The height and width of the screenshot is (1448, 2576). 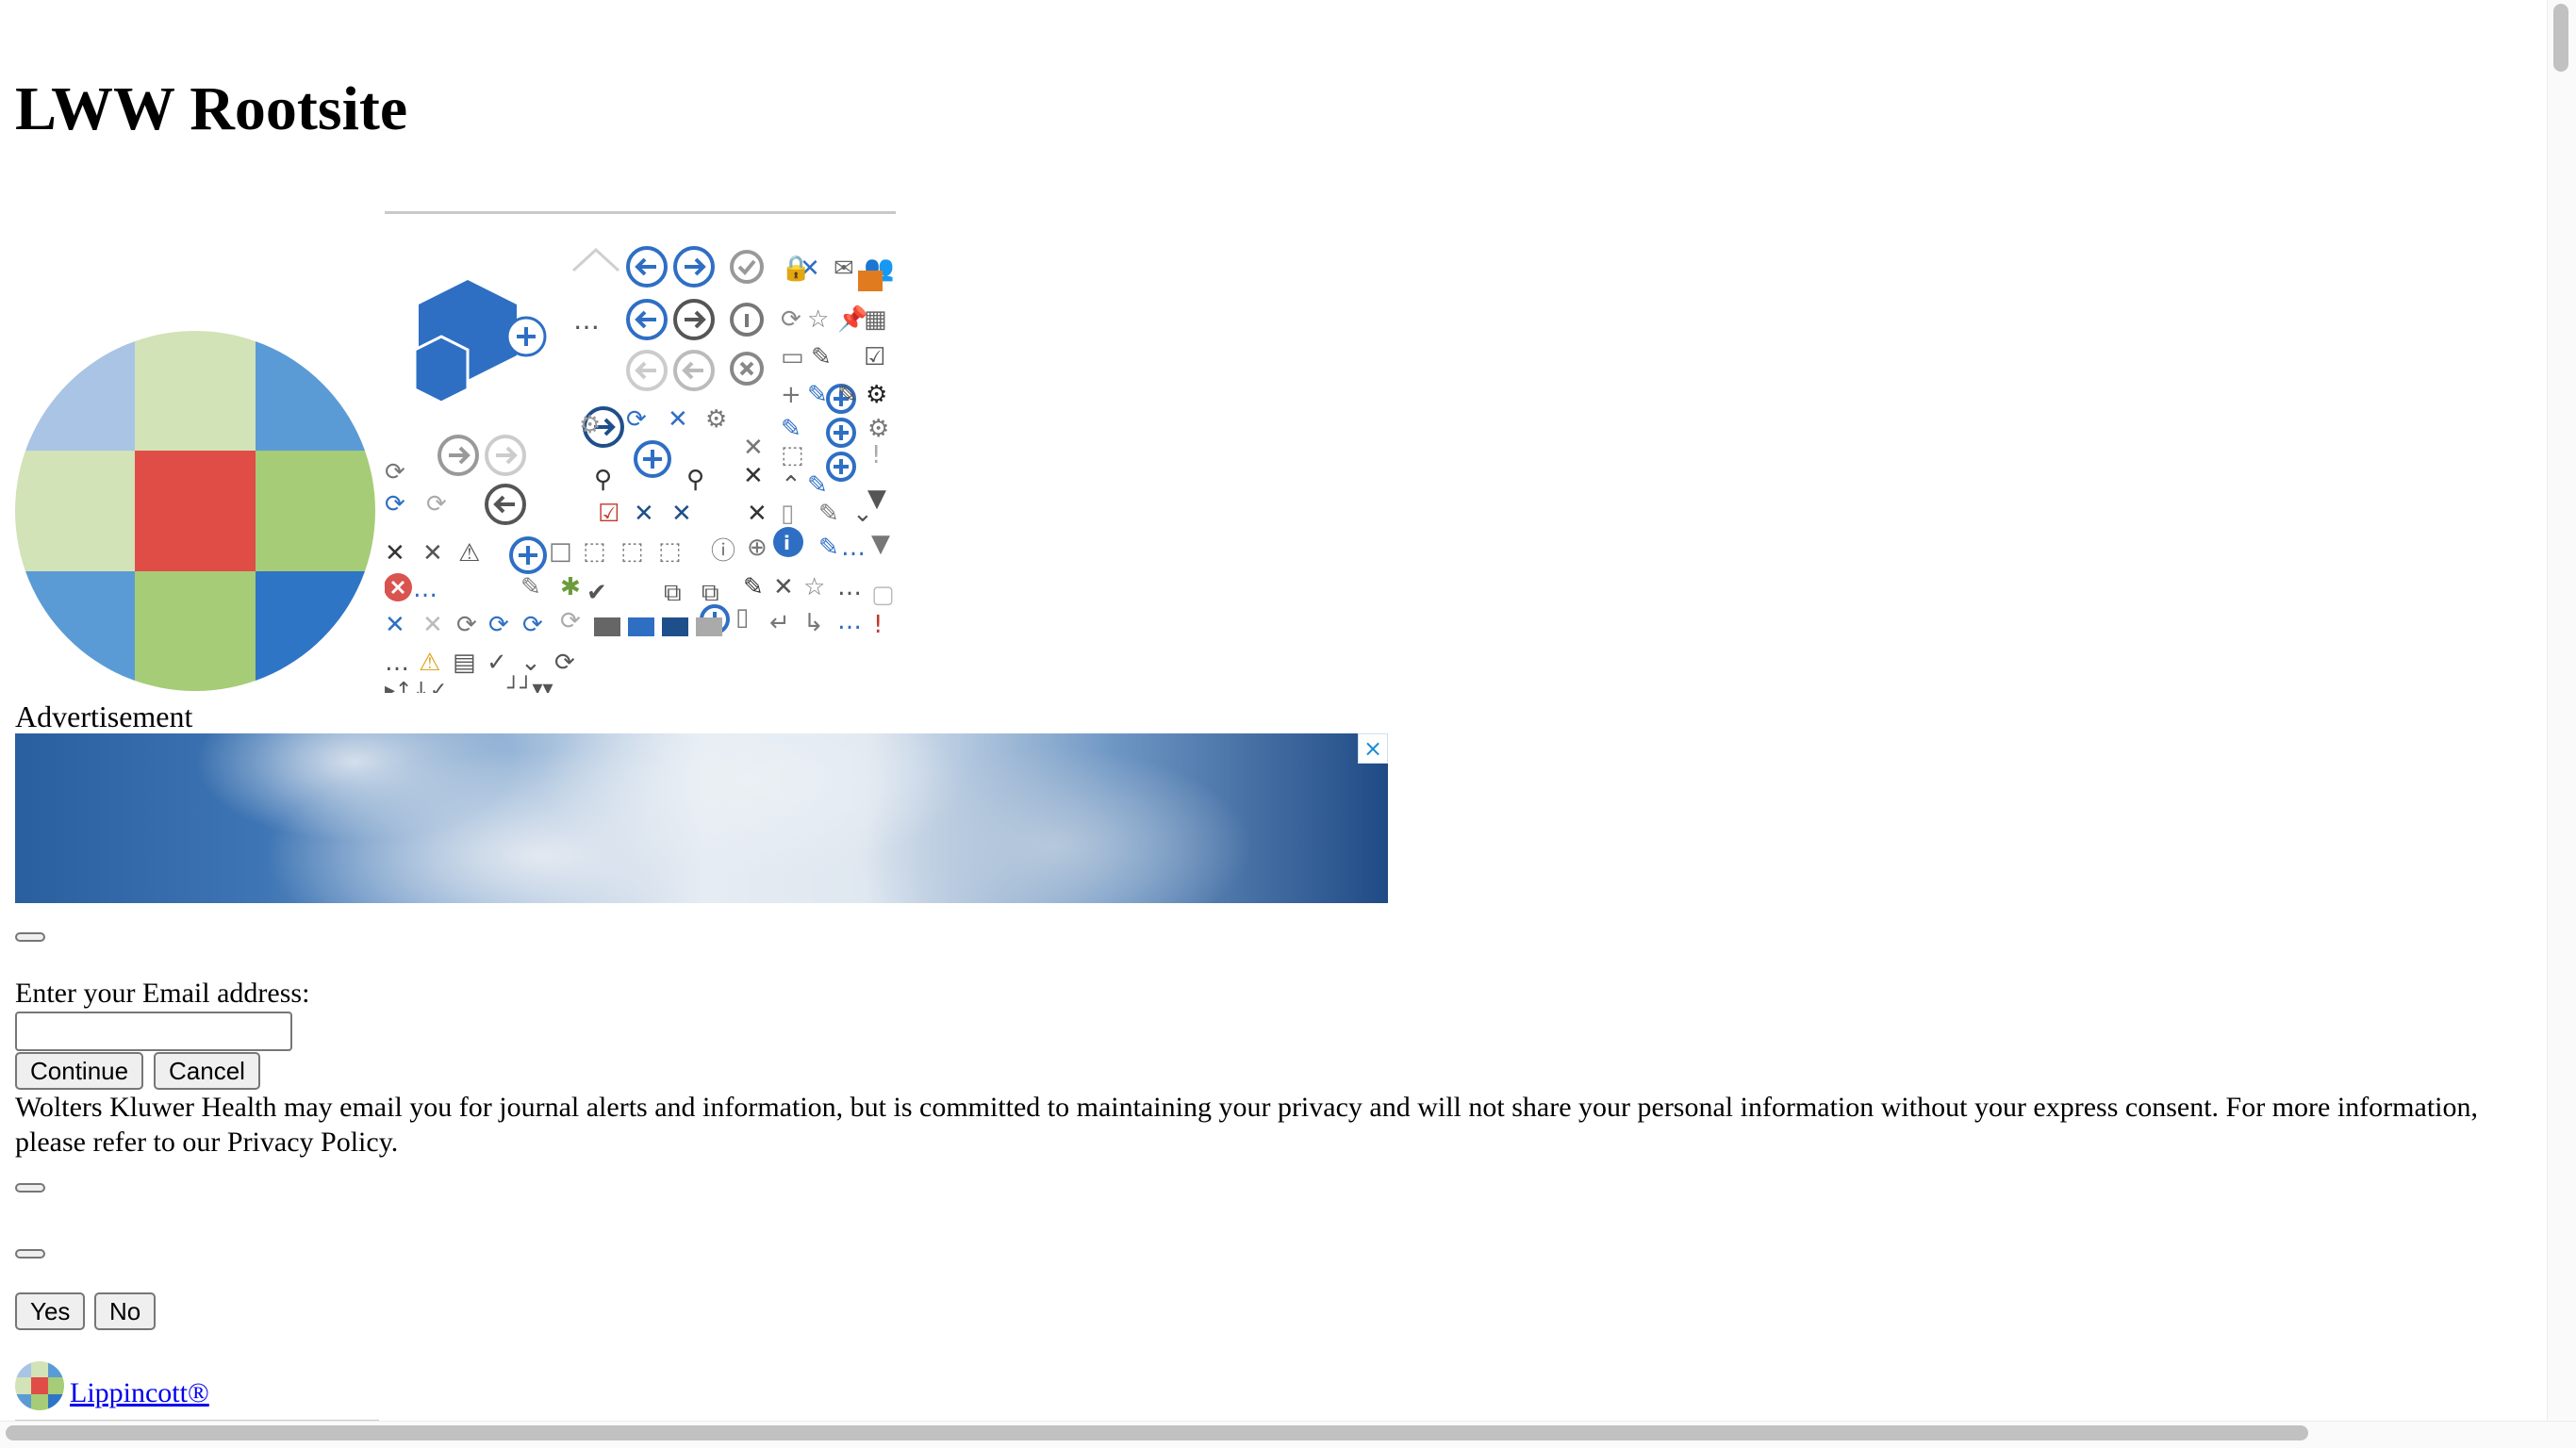 I want to click on ad-close-icon: ×, so click(x=1373, y=748).